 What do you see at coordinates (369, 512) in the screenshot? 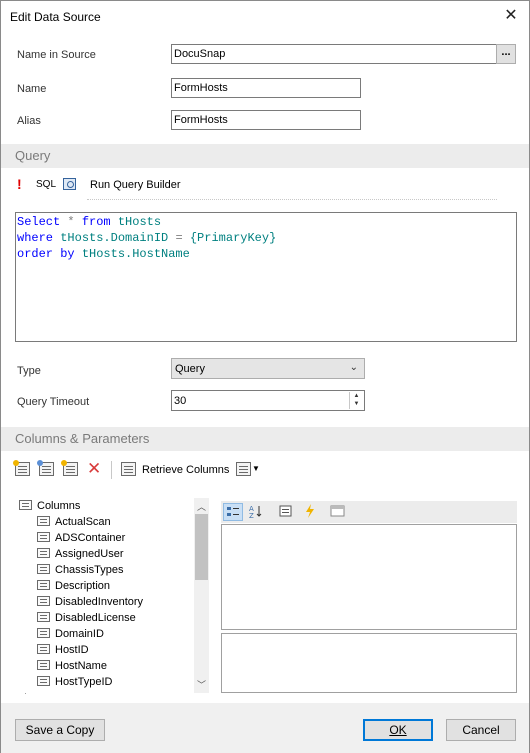
I see `property-grid-toolbar: AZ` at bounding box center [369, 512].